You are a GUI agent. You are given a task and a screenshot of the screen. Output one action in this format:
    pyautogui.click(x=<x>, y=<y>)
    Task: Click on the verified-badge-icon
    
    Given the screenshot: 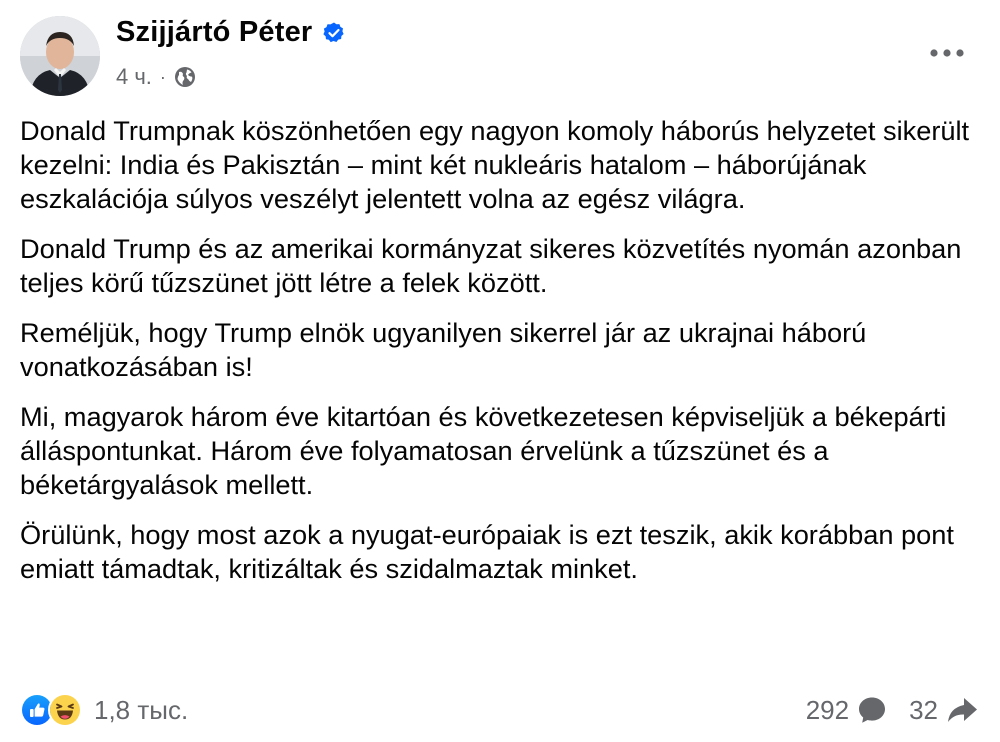 What is the action you would take?
    pyautogui.click(x=334, y=33)
    